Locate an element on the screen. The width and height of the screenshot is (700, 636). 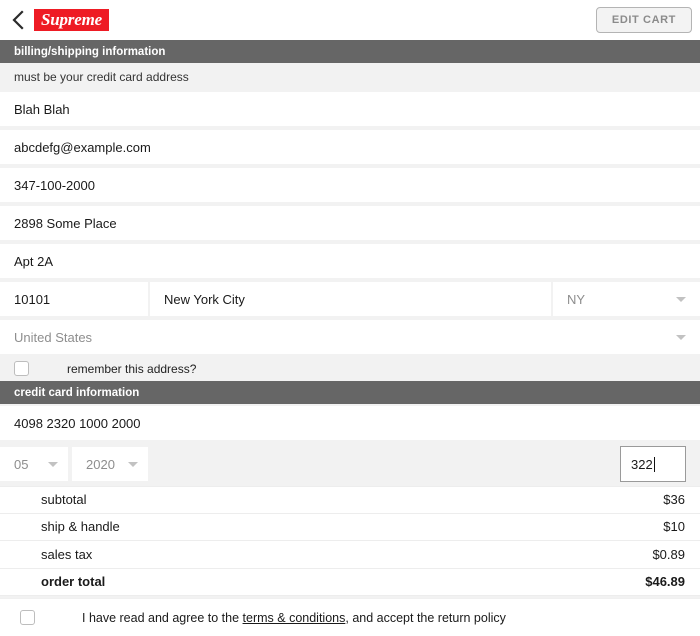
remember-address-label: remember this address? is located at coordinates (132, 368).